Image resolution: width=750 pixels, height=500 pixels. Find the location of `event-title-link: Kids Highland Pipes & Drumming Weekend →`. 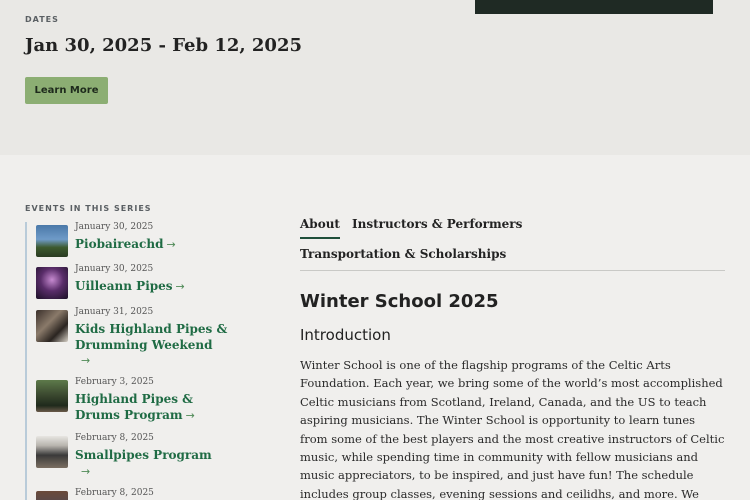

event-title-link: Kids Highland Pipes & Drumming Weekend → is located at coordinates (155, 345).